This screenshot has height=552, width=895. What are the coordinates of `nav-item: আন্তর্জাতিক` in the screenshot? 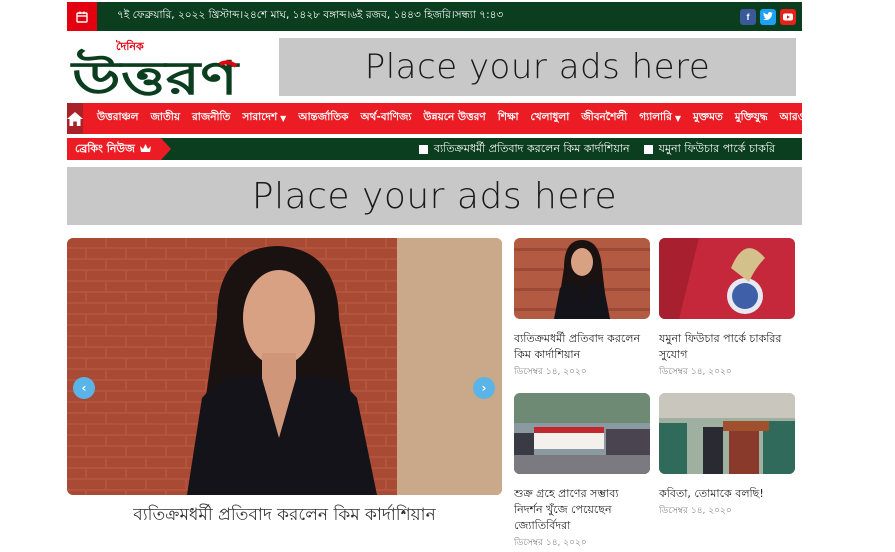 It's located at (323, 118).